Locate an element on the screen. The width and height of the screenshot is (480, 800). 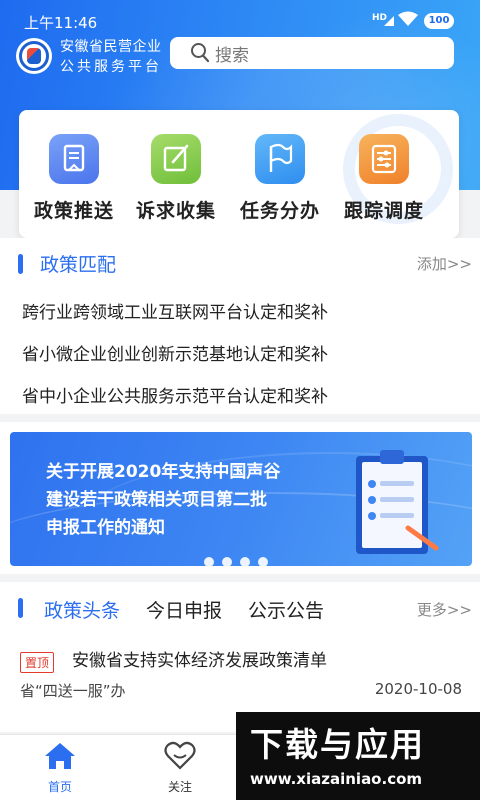
tab-label: 关注 is located at coordinates (179, 787).